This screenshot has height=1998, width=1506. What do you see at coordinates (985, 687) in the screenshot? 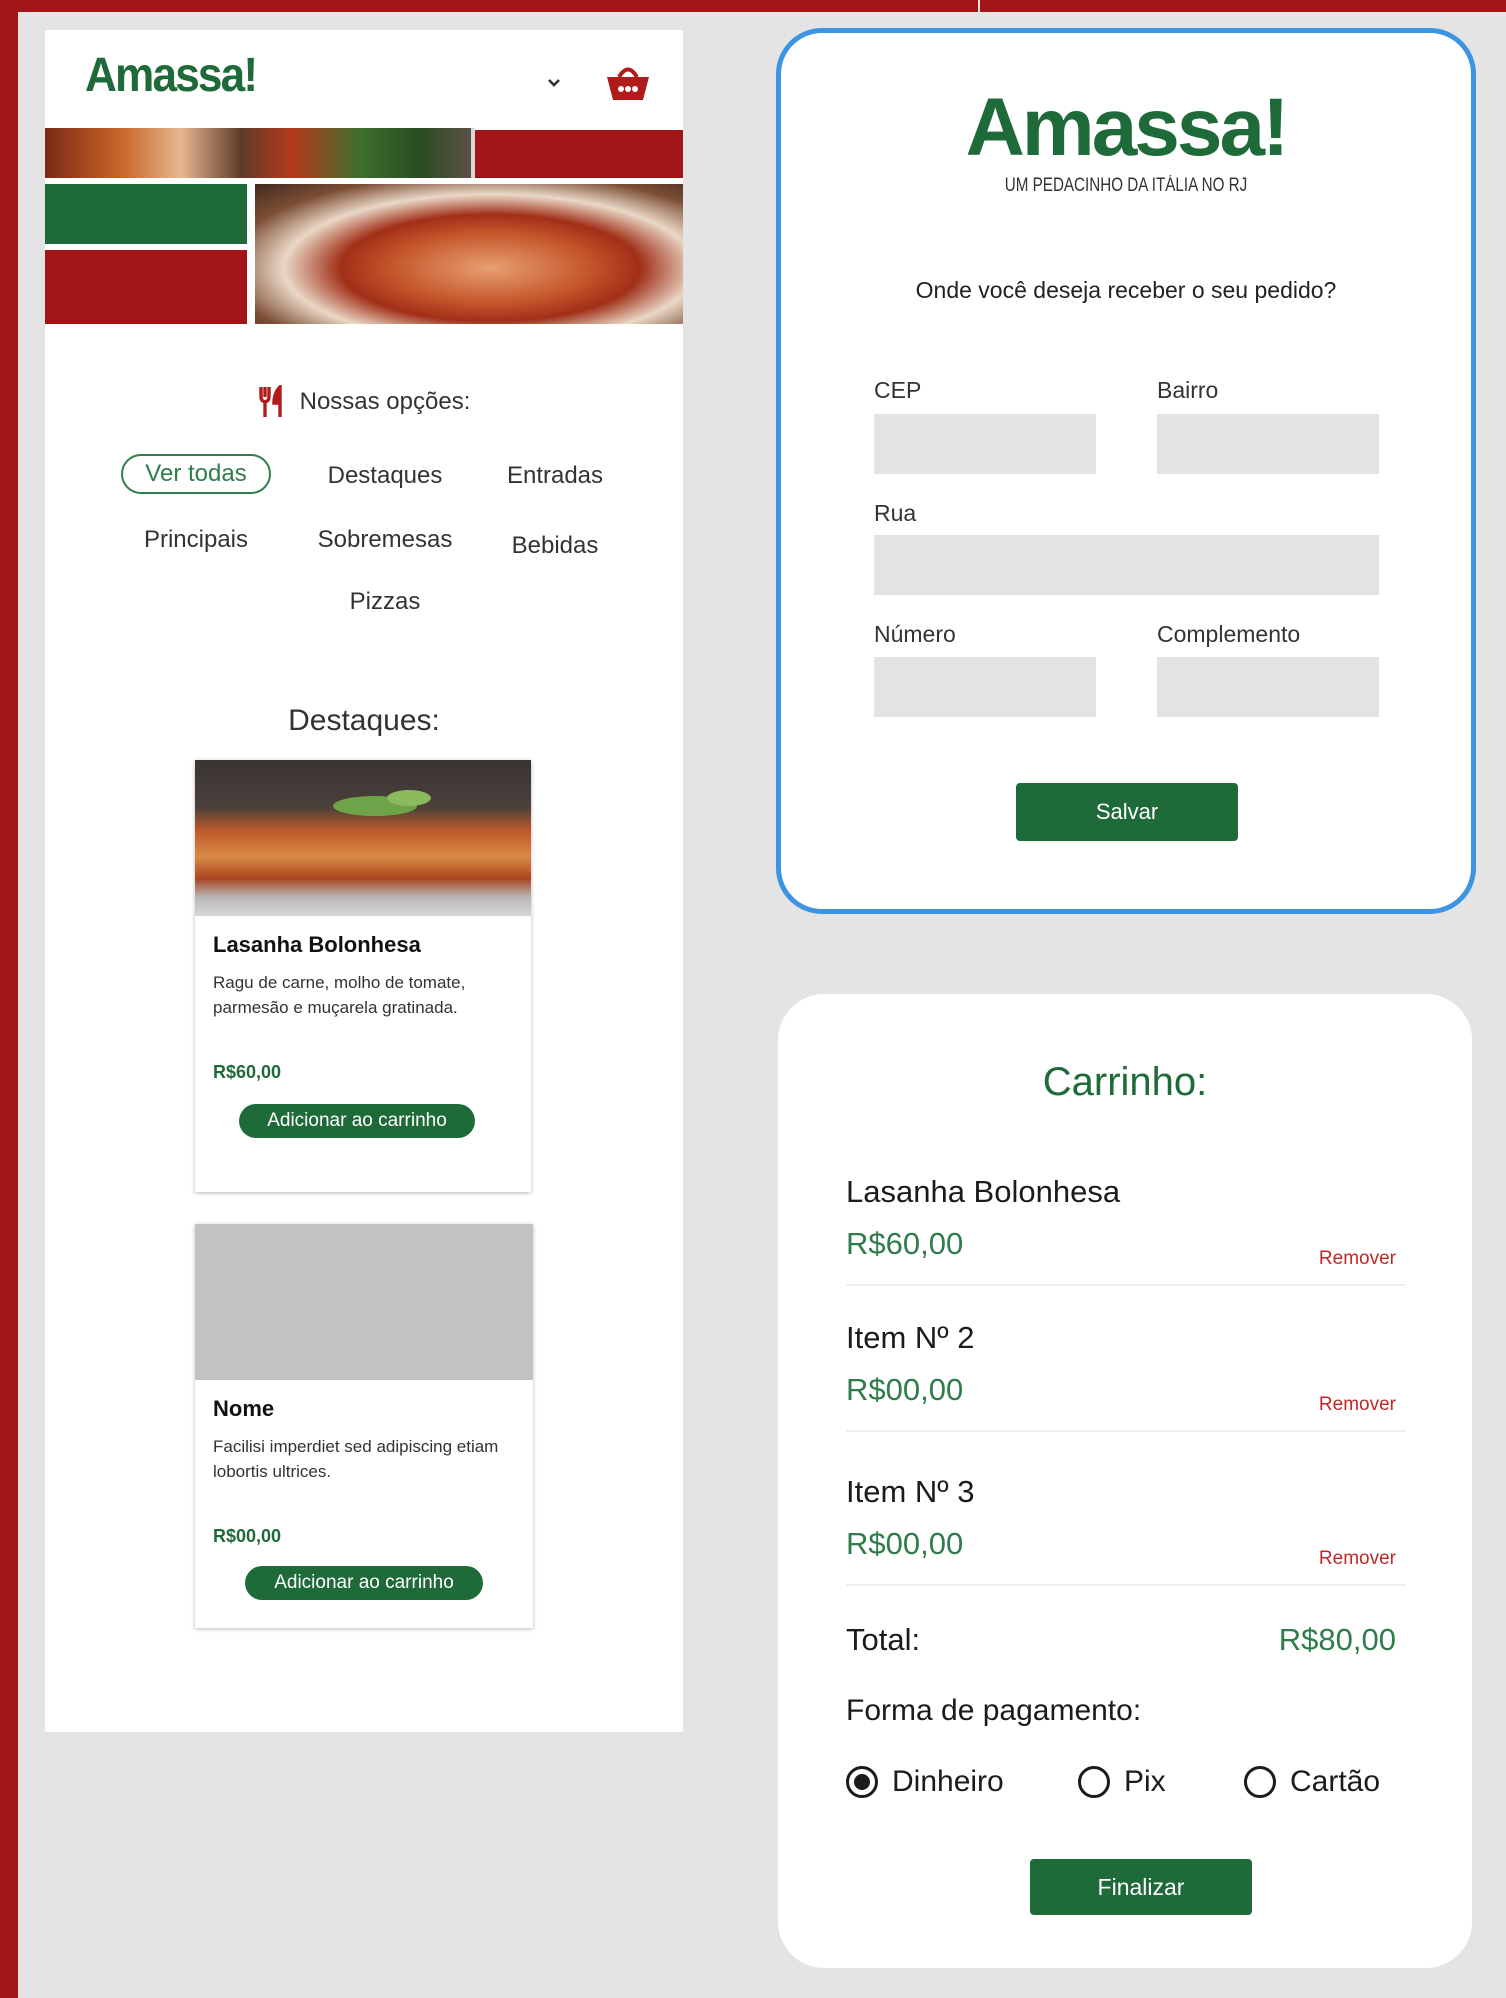
I see `numero-input` at bounding box center [985, 687].